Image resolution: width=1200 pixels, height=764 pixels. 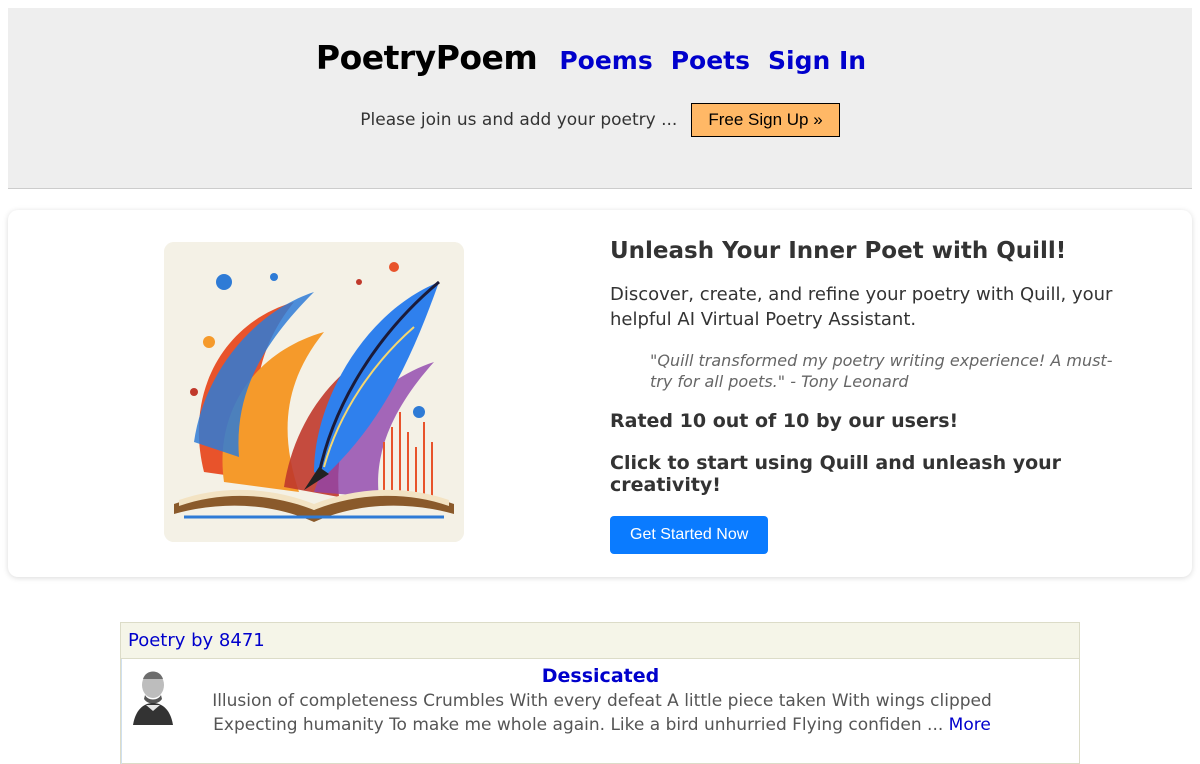 I want to click on get-started-button: Get Started Now, so click(x=689, y=535).